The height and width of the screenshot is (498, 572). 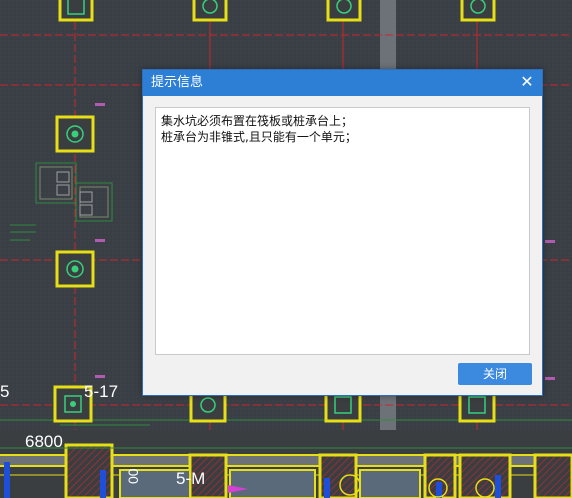 What do you see at coordinates (44, 441) in the screenshot?
I see `dimension-label: 6800` at bounding box center [44, 441].